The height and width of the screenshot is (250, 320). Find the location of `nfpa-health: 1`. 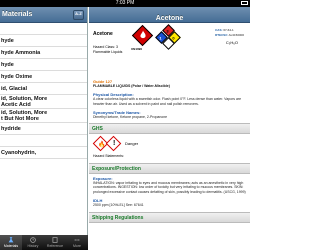

nfpa-health: 1 is located at coordinates (160, 38).